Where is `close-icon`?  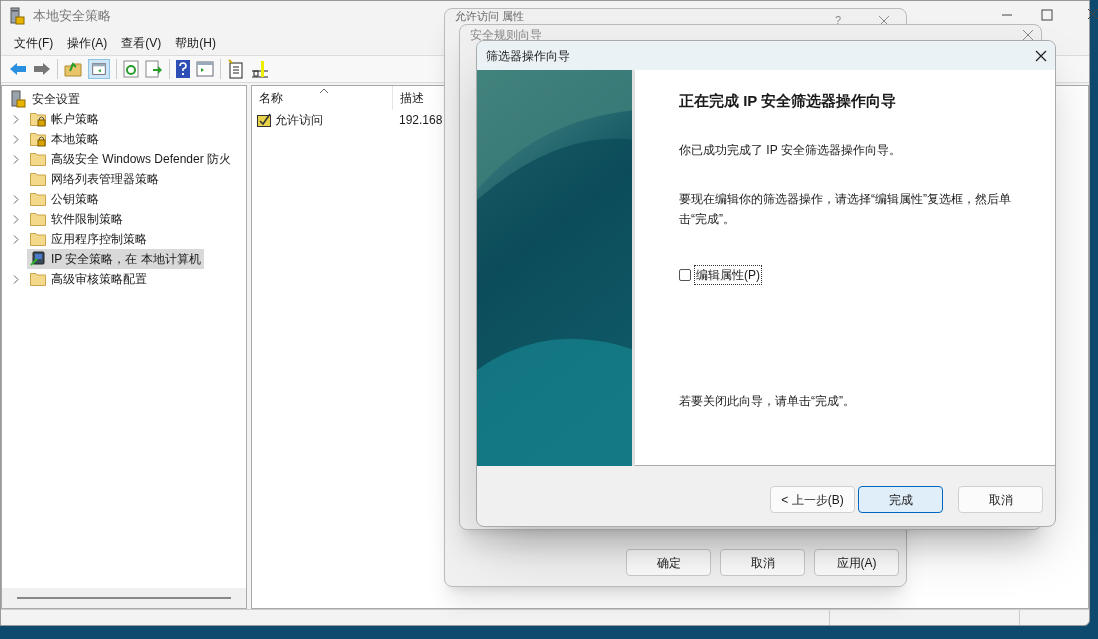
close-icon is located at coordinates (1041, 55).